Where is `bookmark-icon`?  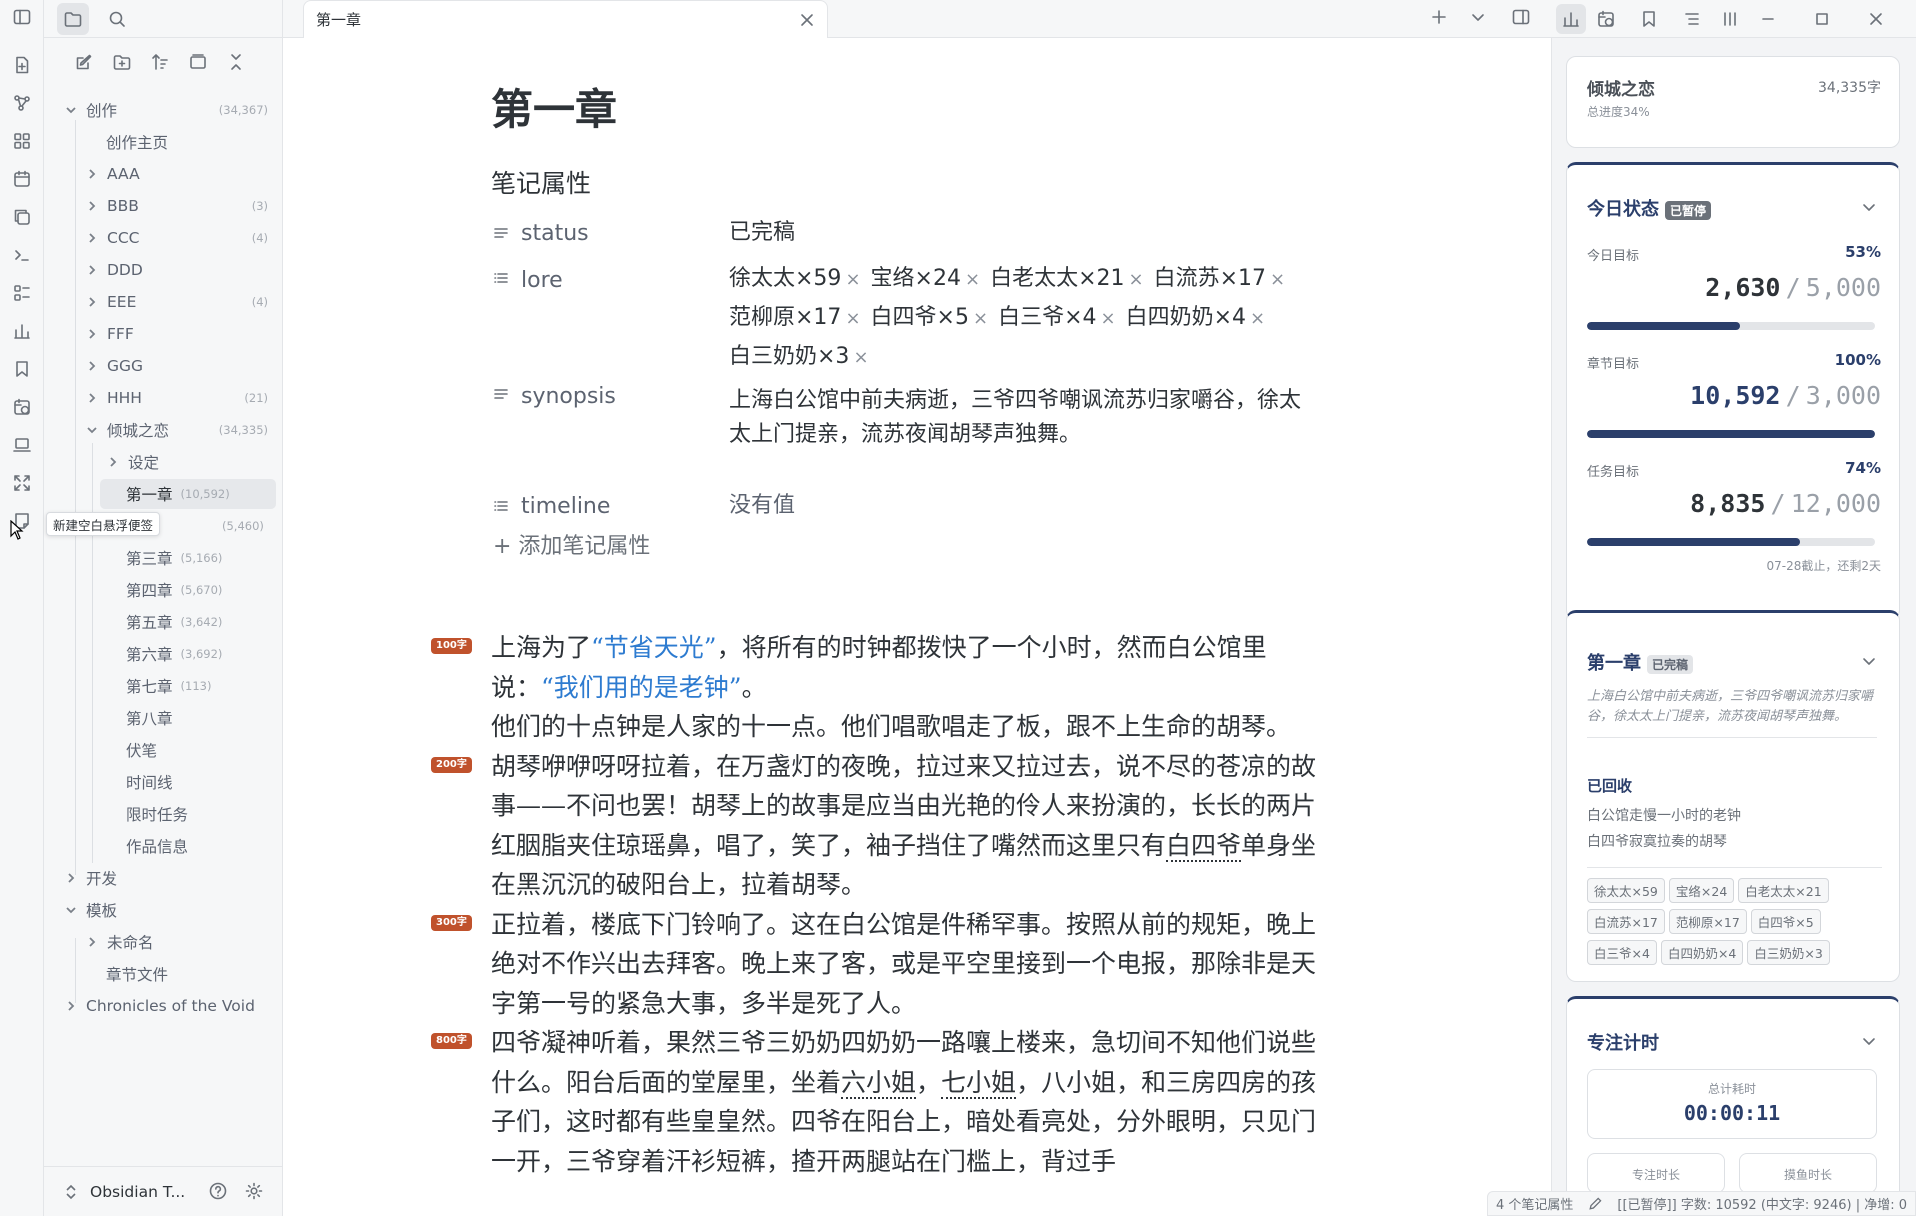 bookmark-icon is located at coordinates (22, 369).